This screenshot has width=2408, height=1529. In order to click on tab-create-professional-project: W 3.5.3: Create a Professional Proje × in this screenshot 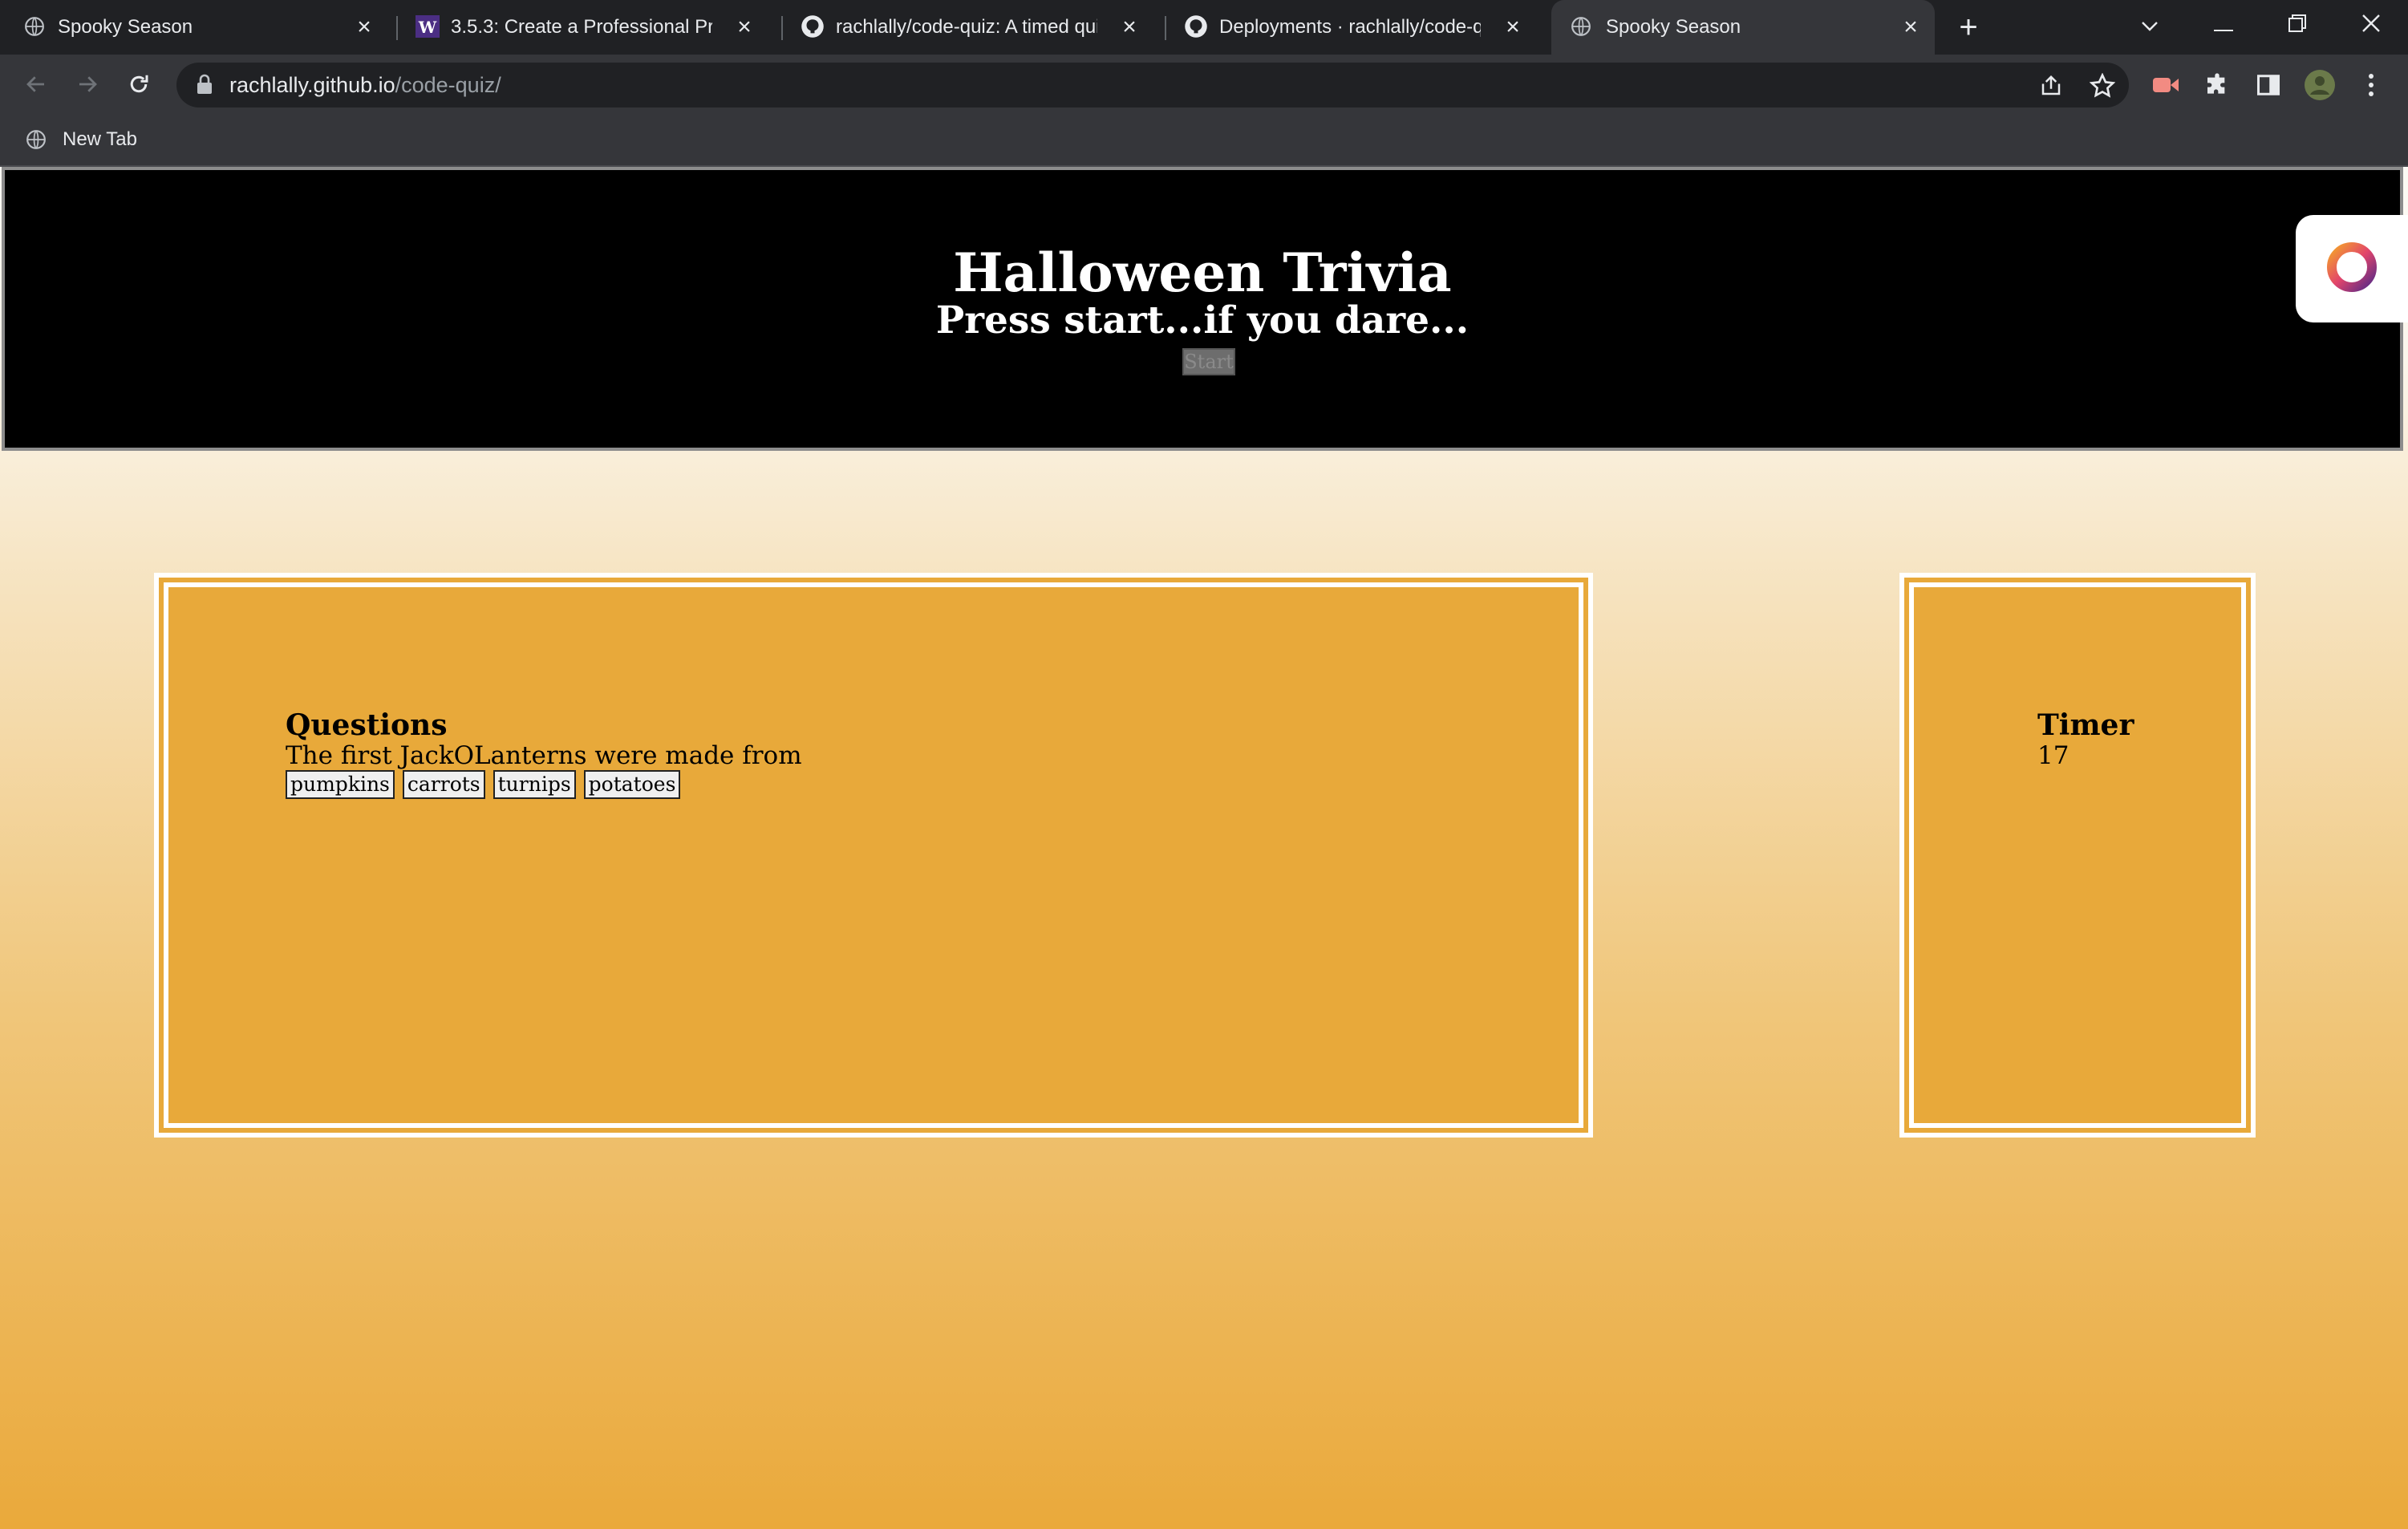, I will do `click(592, 27)`.